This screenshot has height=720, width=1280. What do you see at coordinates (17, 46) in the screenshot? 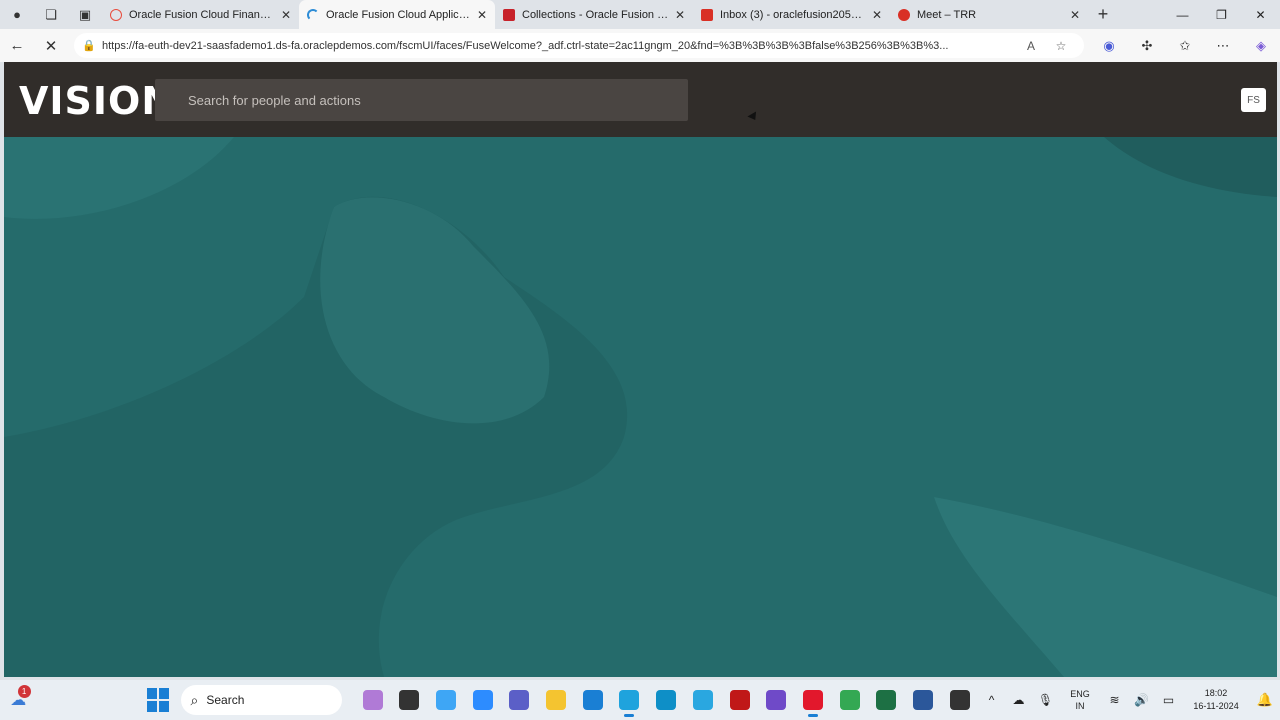
I see `back-icon: ←` at bounding box center [17, 46].